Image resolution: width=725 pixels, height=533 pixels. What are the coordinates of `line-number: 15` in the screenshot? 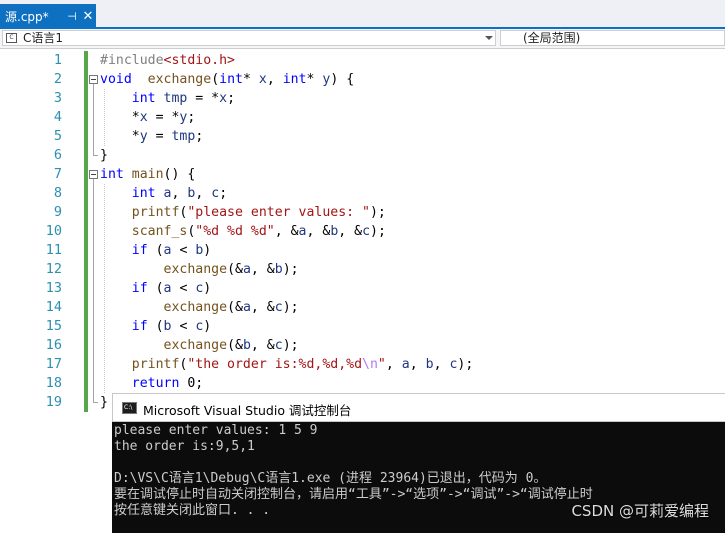 It's located at (53, 326).